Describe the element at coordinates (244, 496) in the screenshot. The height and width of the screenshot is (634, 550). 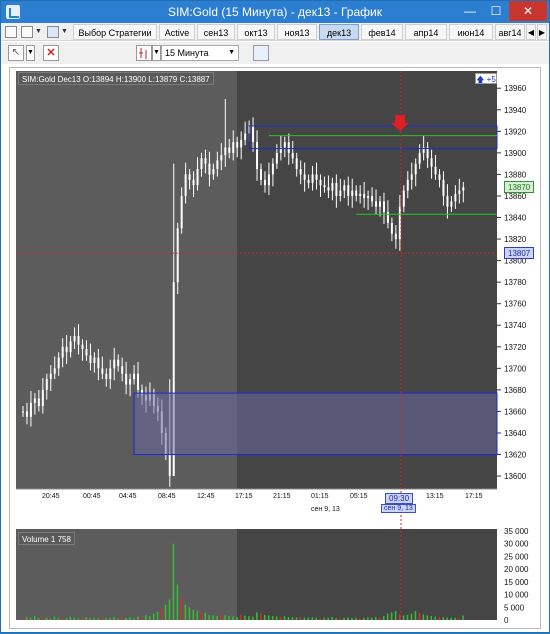
I see `time-label: 17:15` at that location.